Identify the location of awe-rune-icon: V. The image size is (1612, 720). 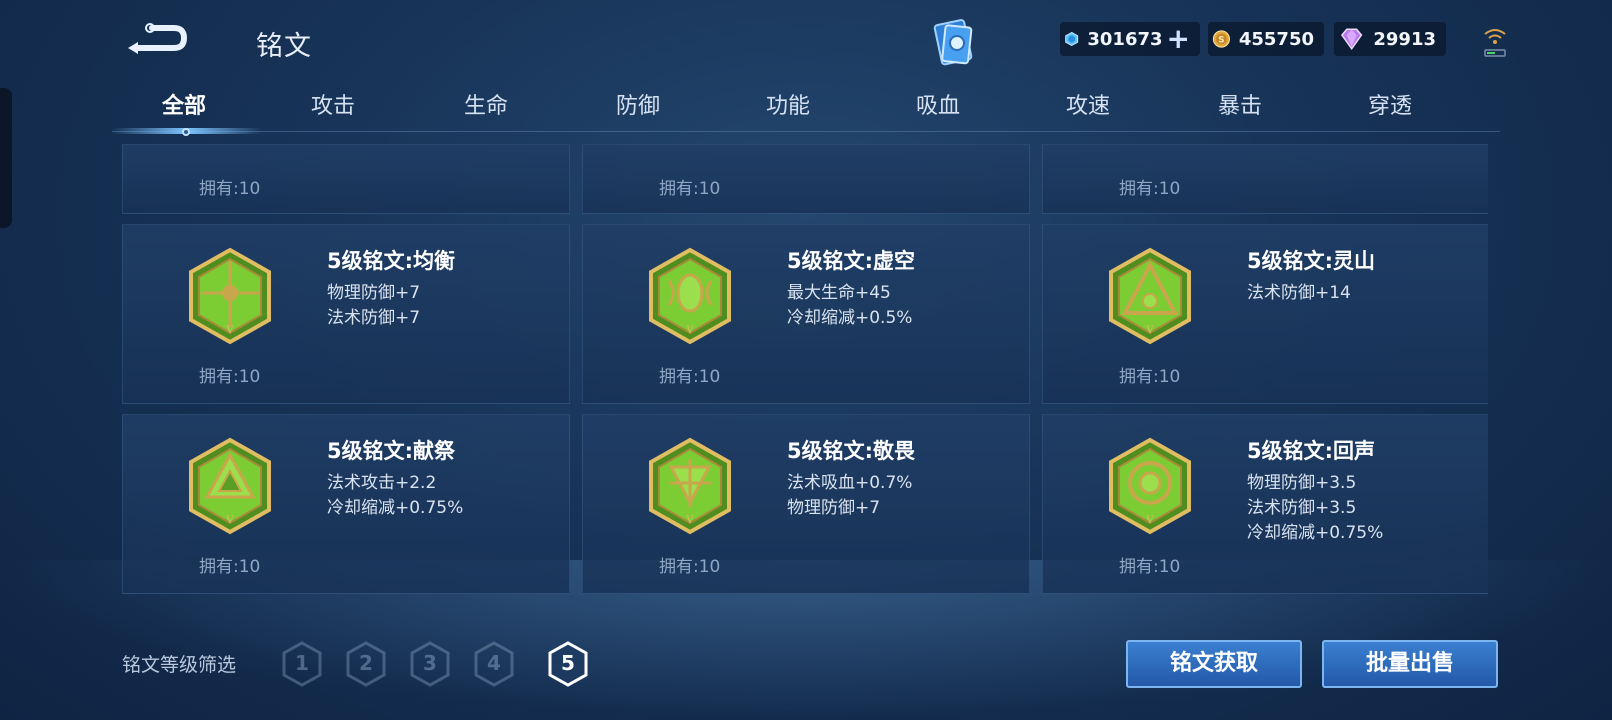
(690, 486).